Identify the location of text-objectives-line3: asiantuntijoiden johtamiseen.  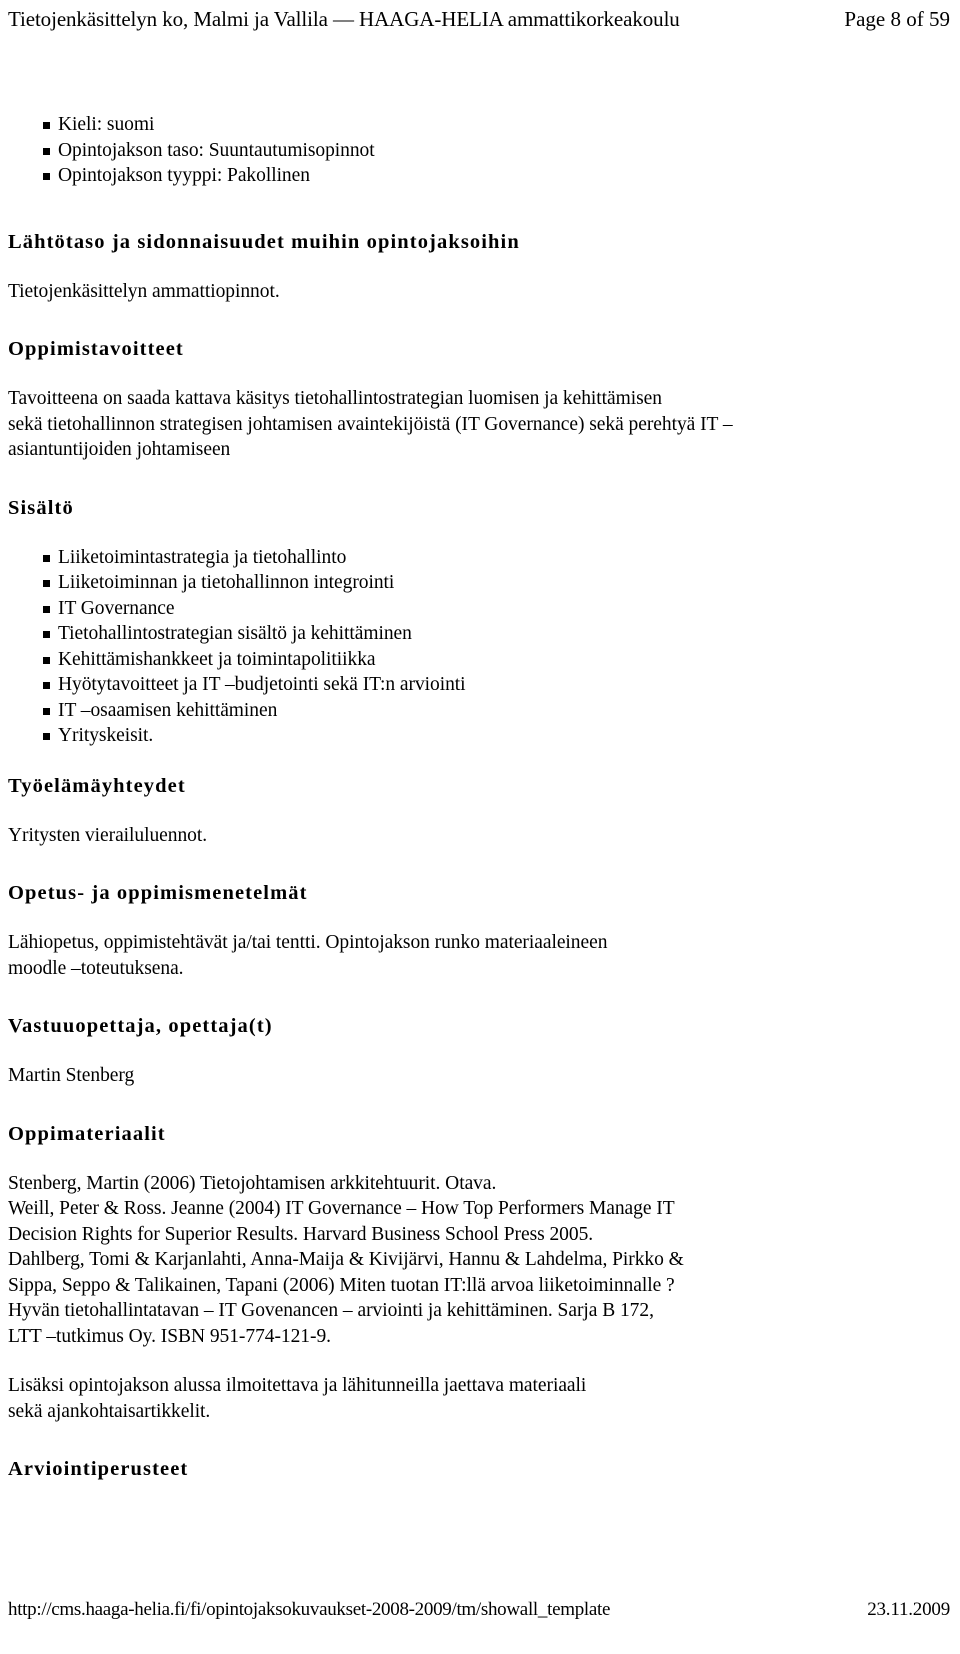
(119, 449).